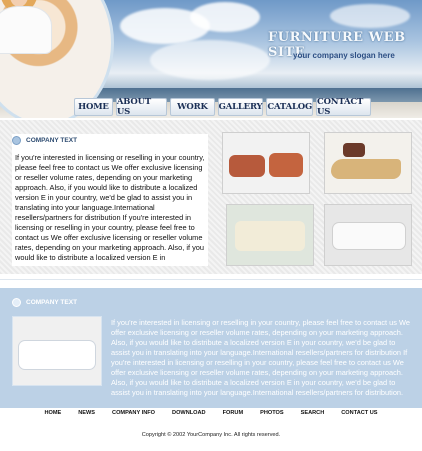 The image size is (422, 451). I want to click on product-thumb-chaise, so click(368, 163).